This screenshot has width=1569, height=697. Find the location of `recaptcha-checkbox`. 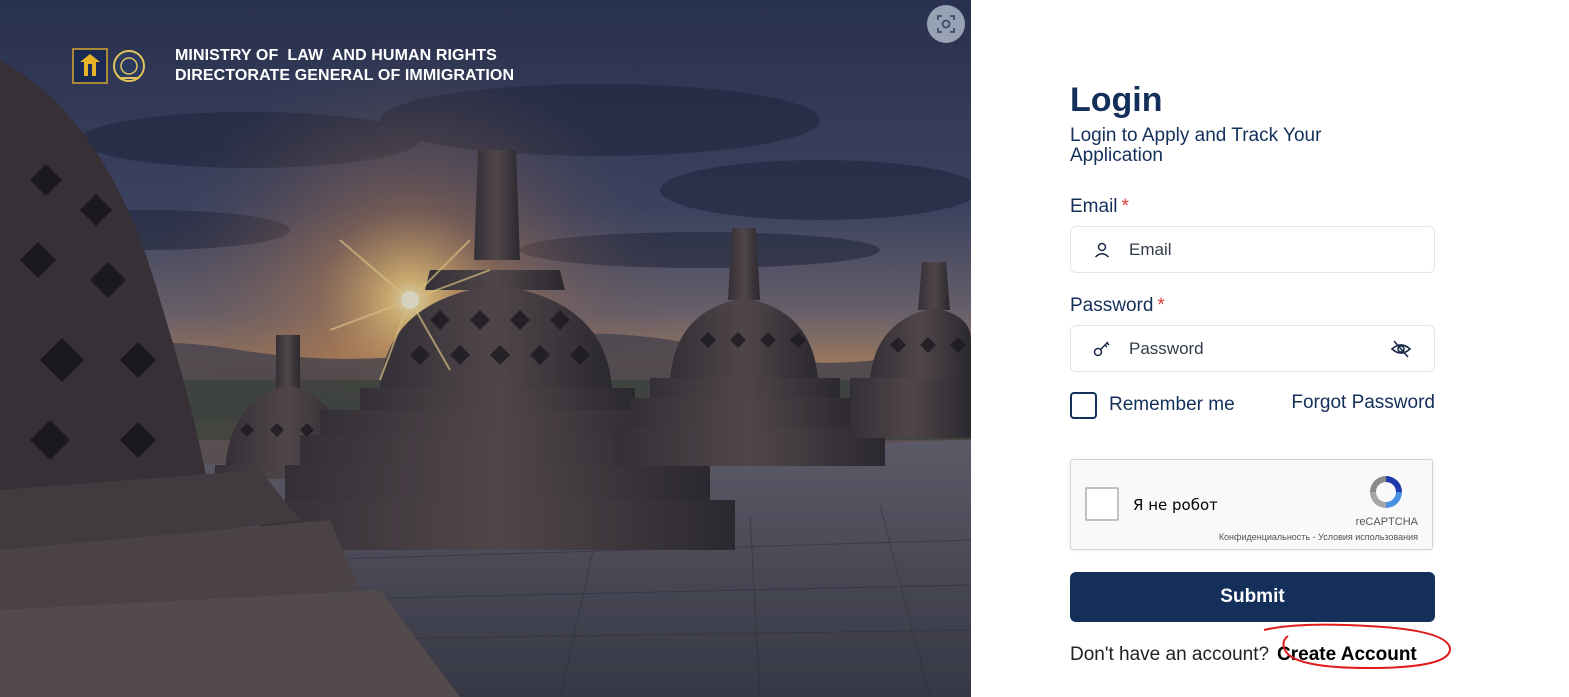

recaptcha-checkbox is located at coordinates (1102, 504).